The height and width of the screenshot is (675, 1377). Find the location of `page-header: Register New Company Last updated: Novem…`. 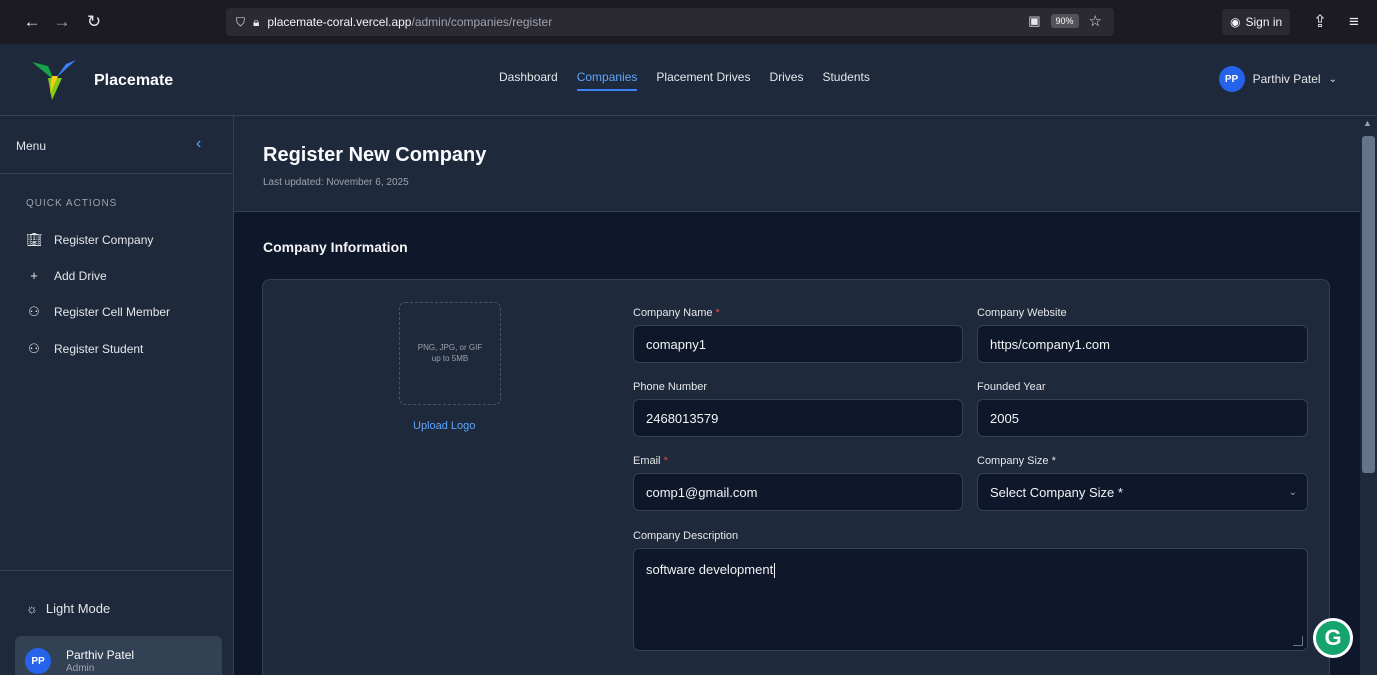

page-header: Register New Company Last updated: Novem… is located at coordinates (797, 164).